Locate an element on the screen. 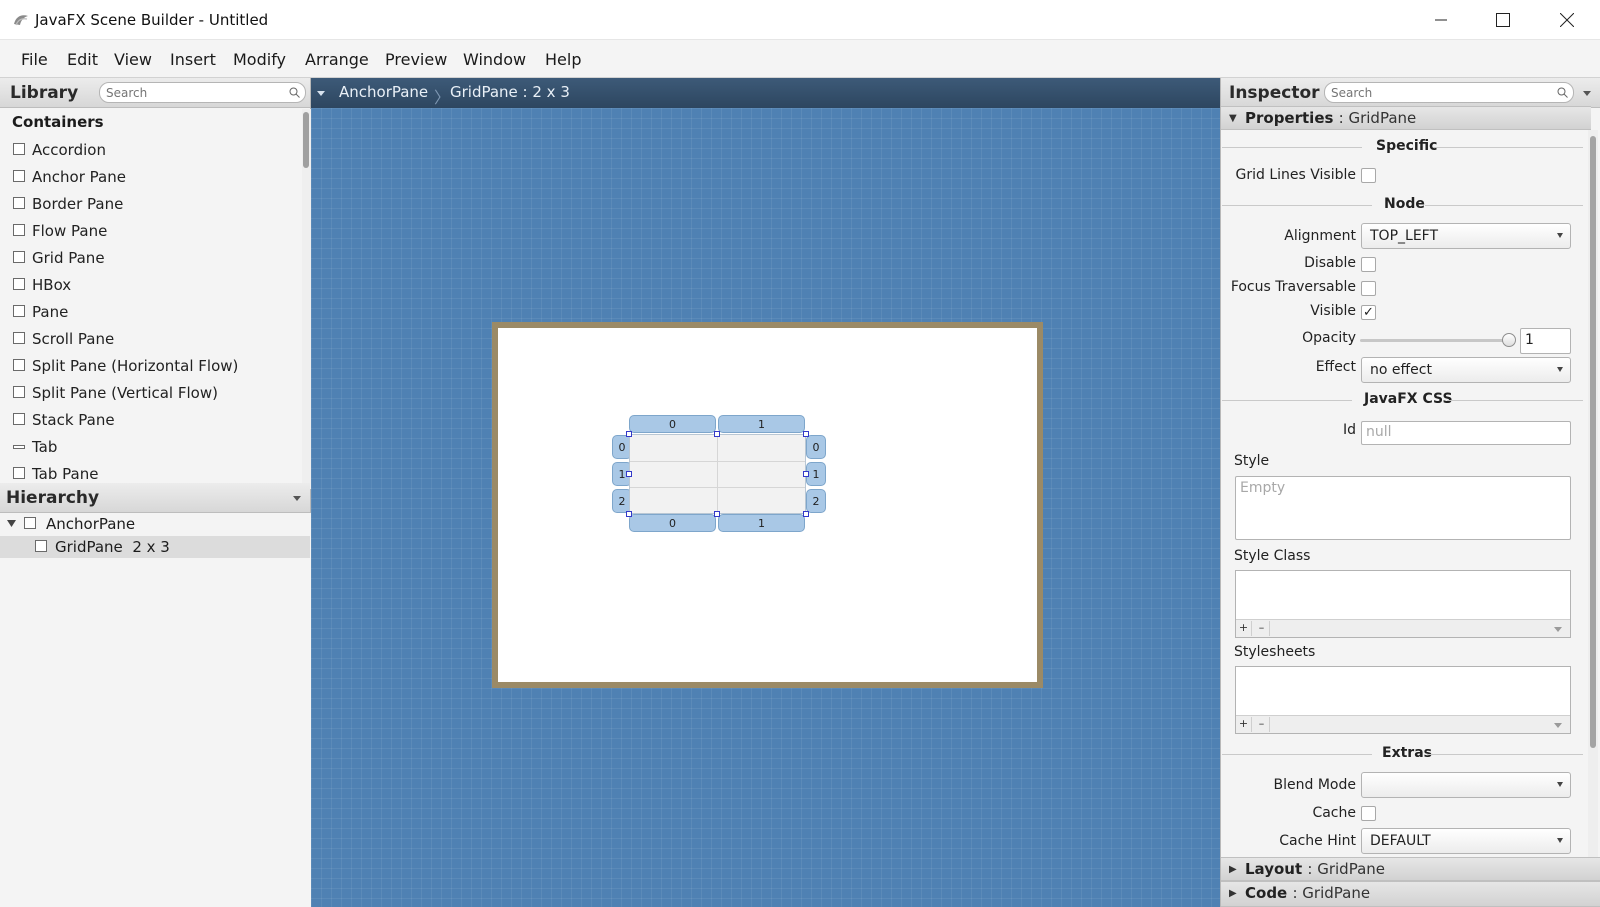 This screenshot has height=907, width=1600. library-item-flow-pane: Flow Pane is located at coordinates (150, 232).